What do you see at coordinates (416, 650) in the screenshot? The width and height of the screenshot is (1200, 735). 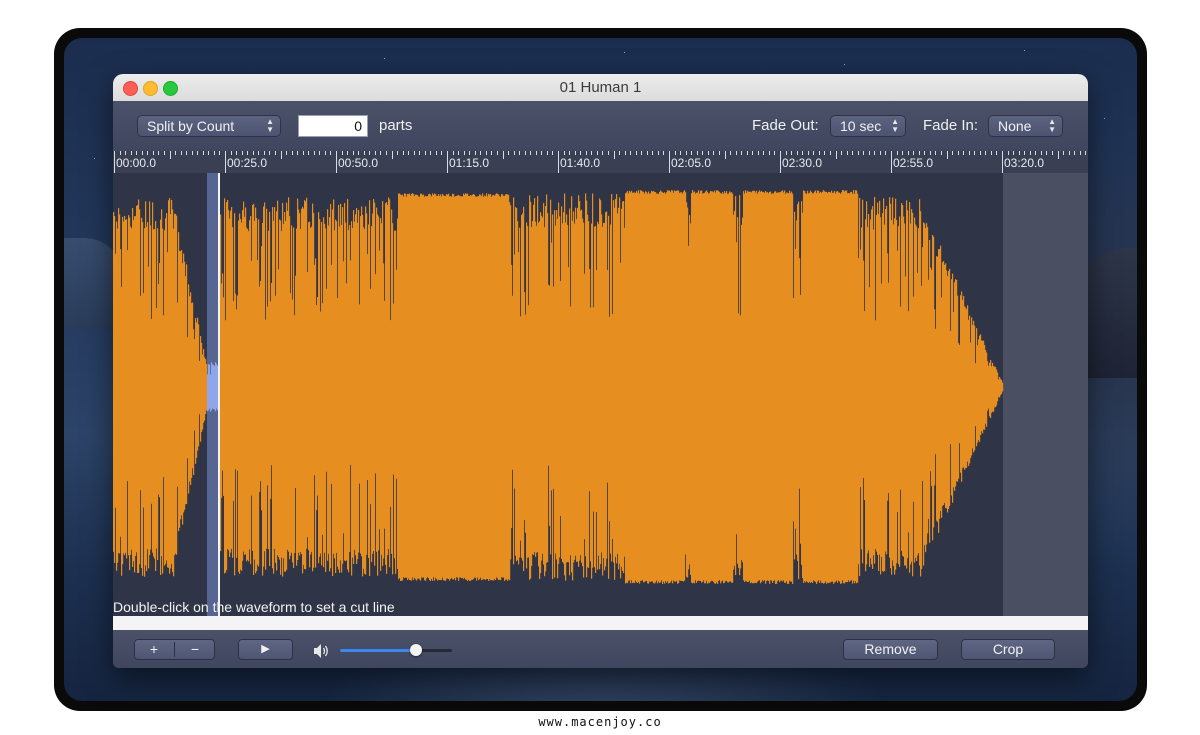 I see `volume-slider-knob` at bounding box center [416, 650].